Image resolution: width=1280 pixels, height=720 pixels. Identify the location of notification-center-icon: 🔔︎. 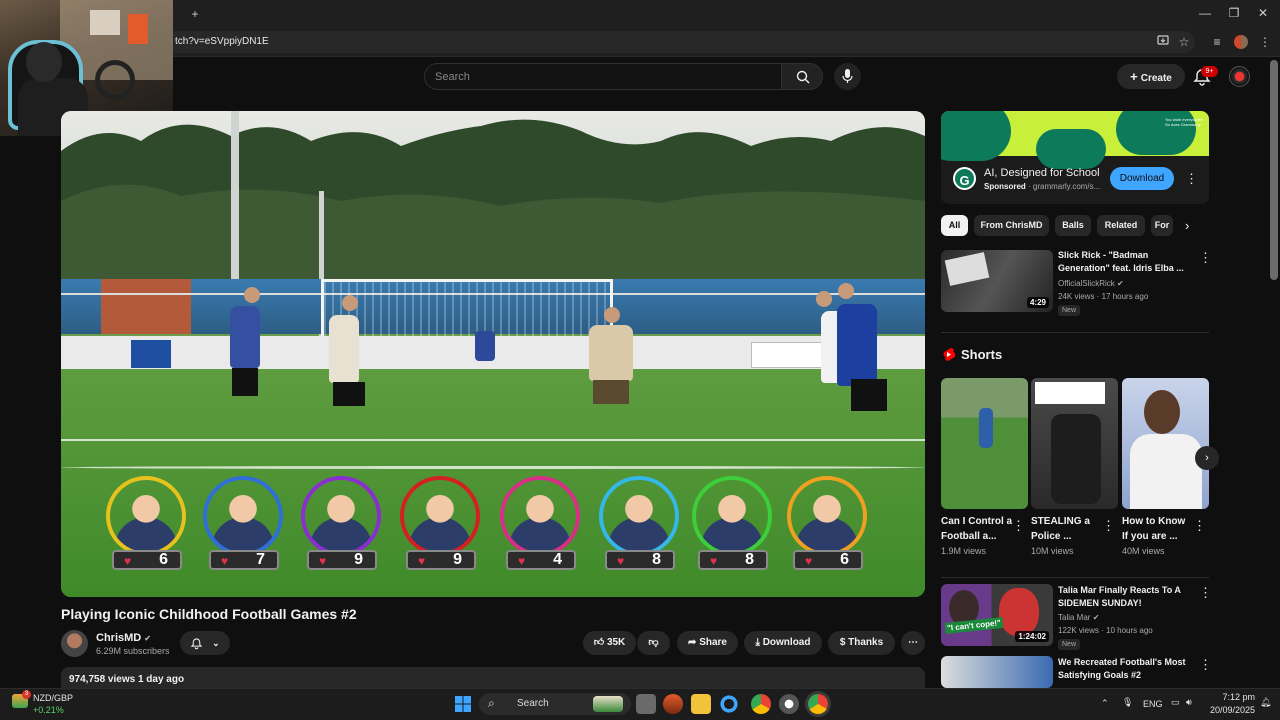
(1265, 702).